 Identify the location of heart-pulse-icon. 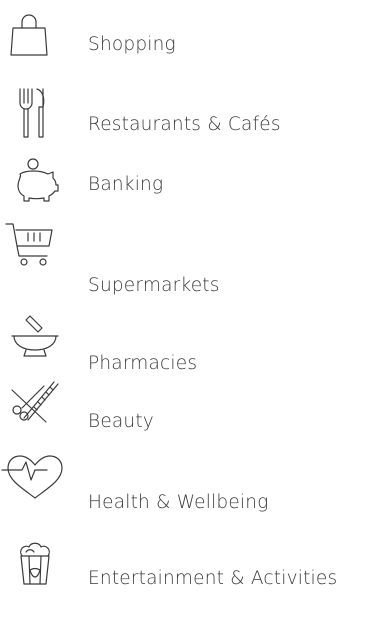
(32, 482).